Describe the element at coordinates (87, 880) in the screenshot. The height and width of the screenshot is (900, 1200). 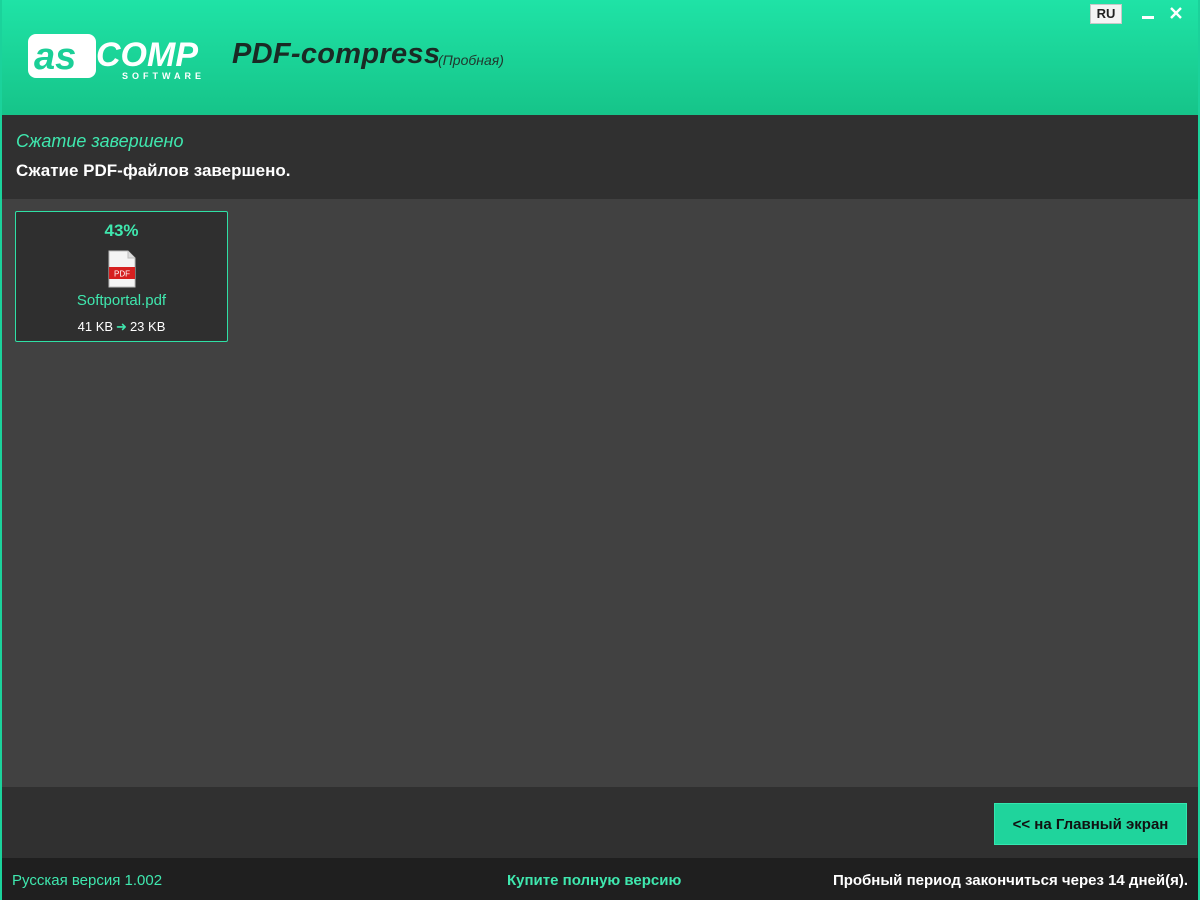
I see `version-label: Русская версия 1.002` at that location.